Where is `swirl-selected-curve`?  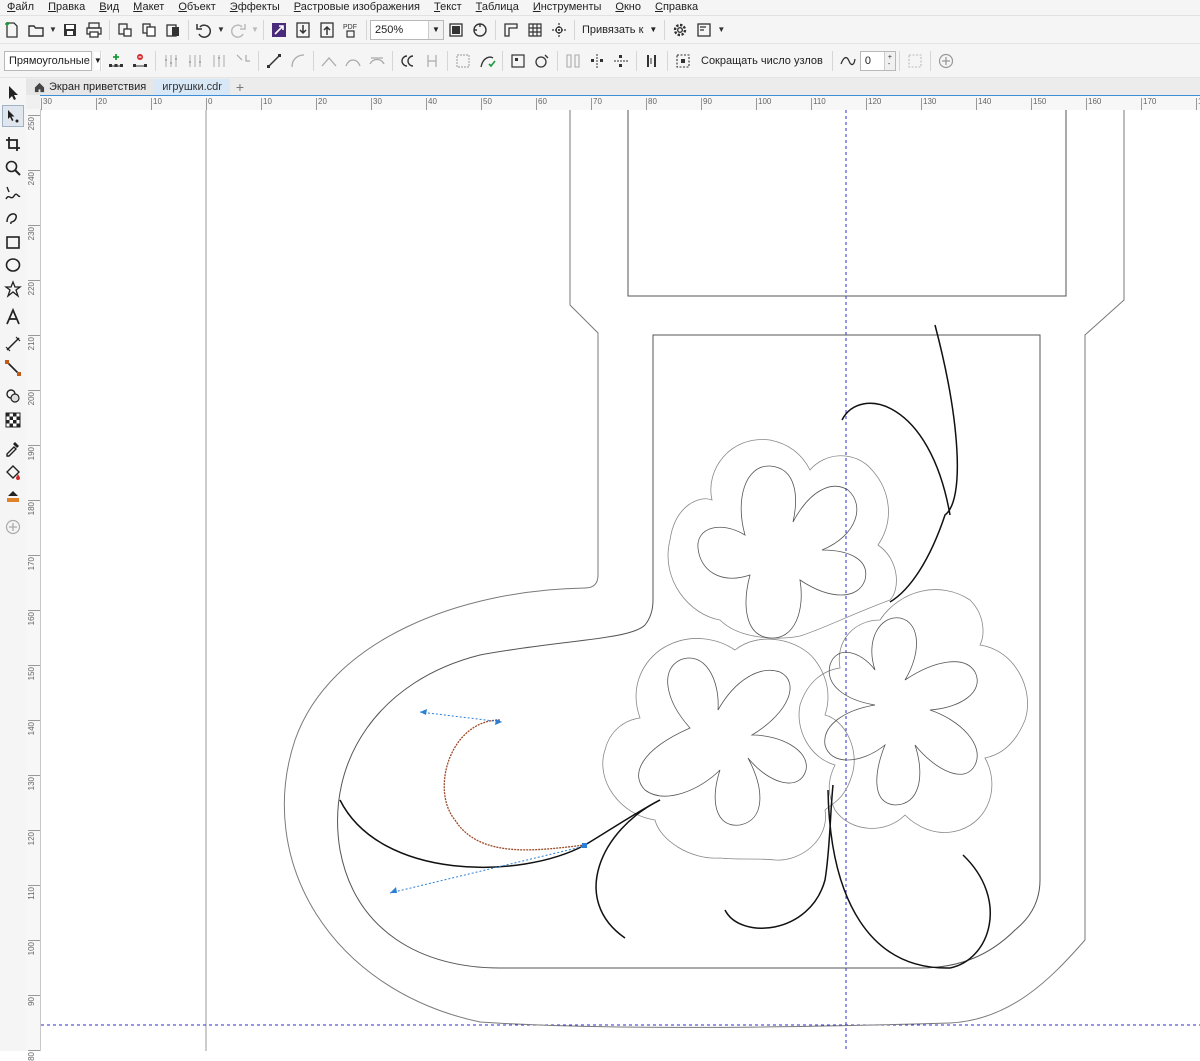
swirl-selected-curve is located at coordinates (514, 785).